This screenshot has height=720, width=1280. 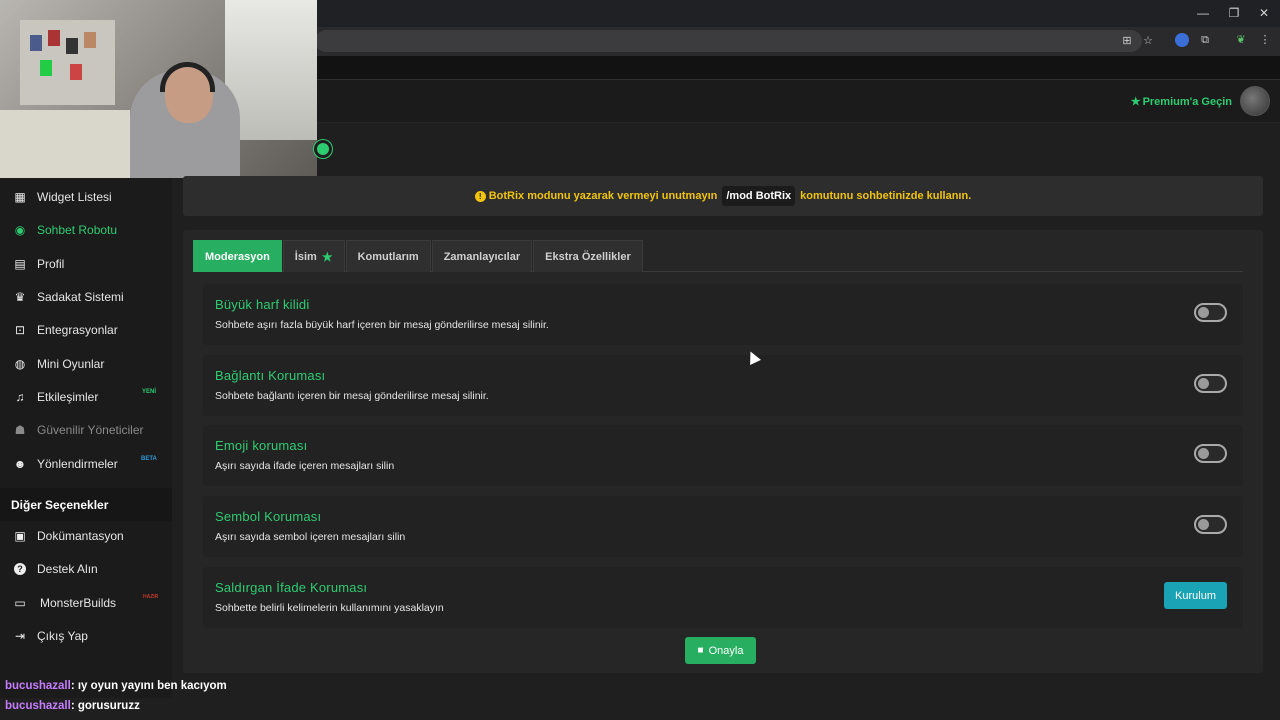 I want to click on laptop-icon: ▭, so click(x=20, y=602).